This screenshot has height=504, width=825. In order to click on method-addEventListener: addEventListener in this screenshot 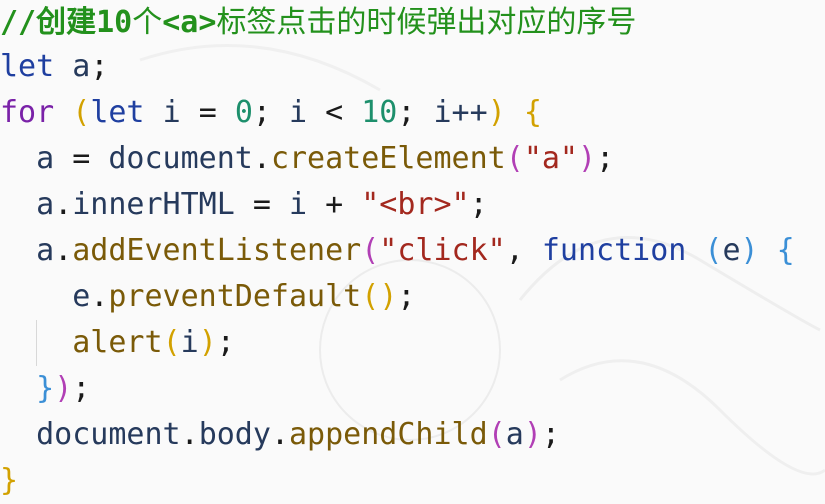, I will do `click(217, 250)`.